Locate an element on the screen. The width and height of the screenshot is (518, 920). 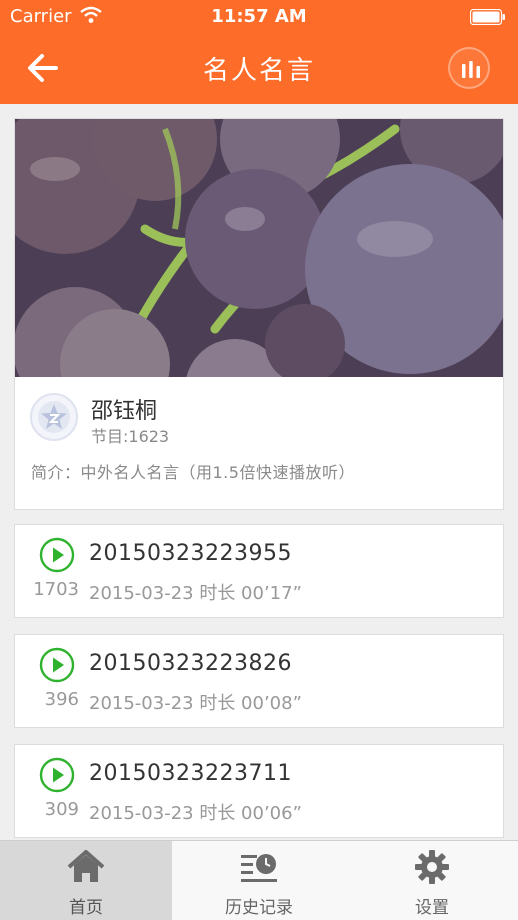
tab-home: 首页 is located at coordinates (86, 880).